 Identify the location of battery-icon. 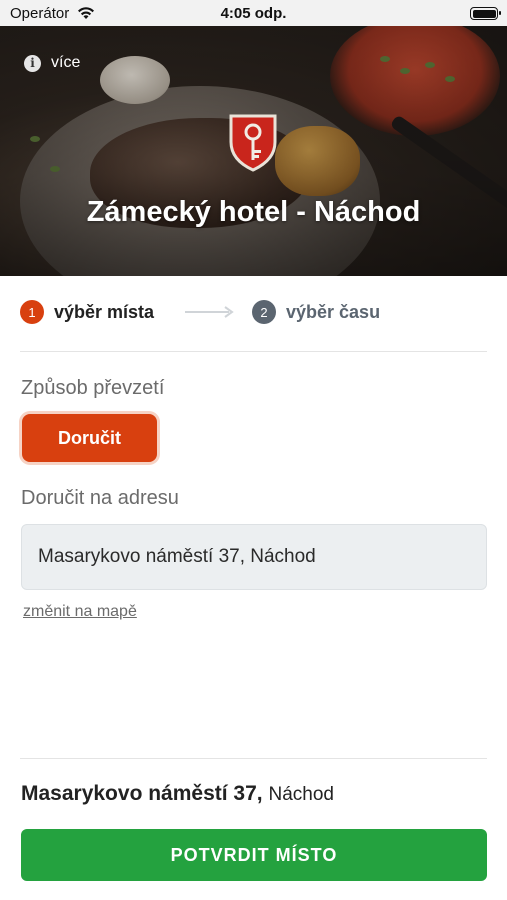
(485, 13).